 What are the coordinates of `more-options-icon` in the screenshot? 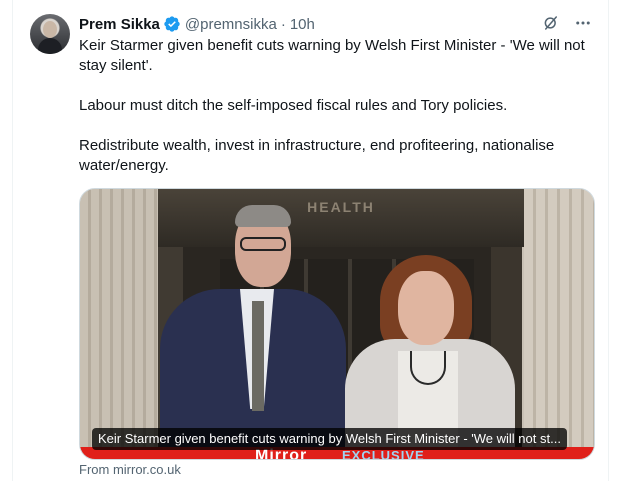 It's located at (583, 23).